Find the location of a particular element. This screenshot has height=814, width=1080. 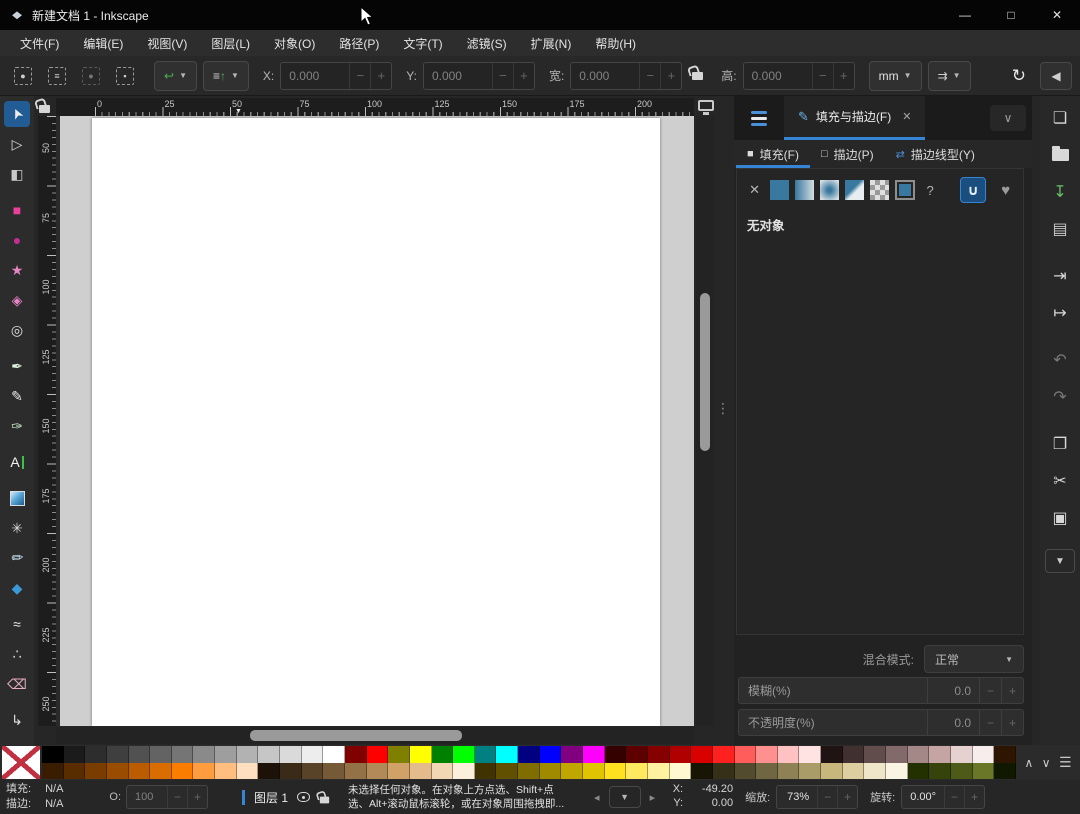

tool-ellipse: ● is located at coordinates (17, 240).